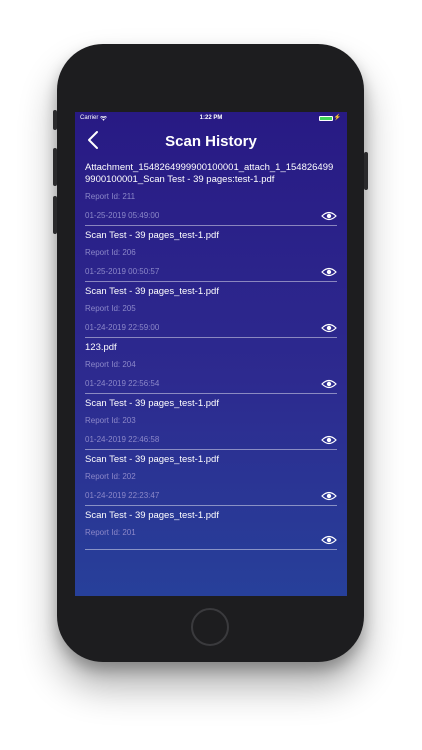  I want to click on scan-date: 01-24-2019 22:59:00, so click(122, 327).